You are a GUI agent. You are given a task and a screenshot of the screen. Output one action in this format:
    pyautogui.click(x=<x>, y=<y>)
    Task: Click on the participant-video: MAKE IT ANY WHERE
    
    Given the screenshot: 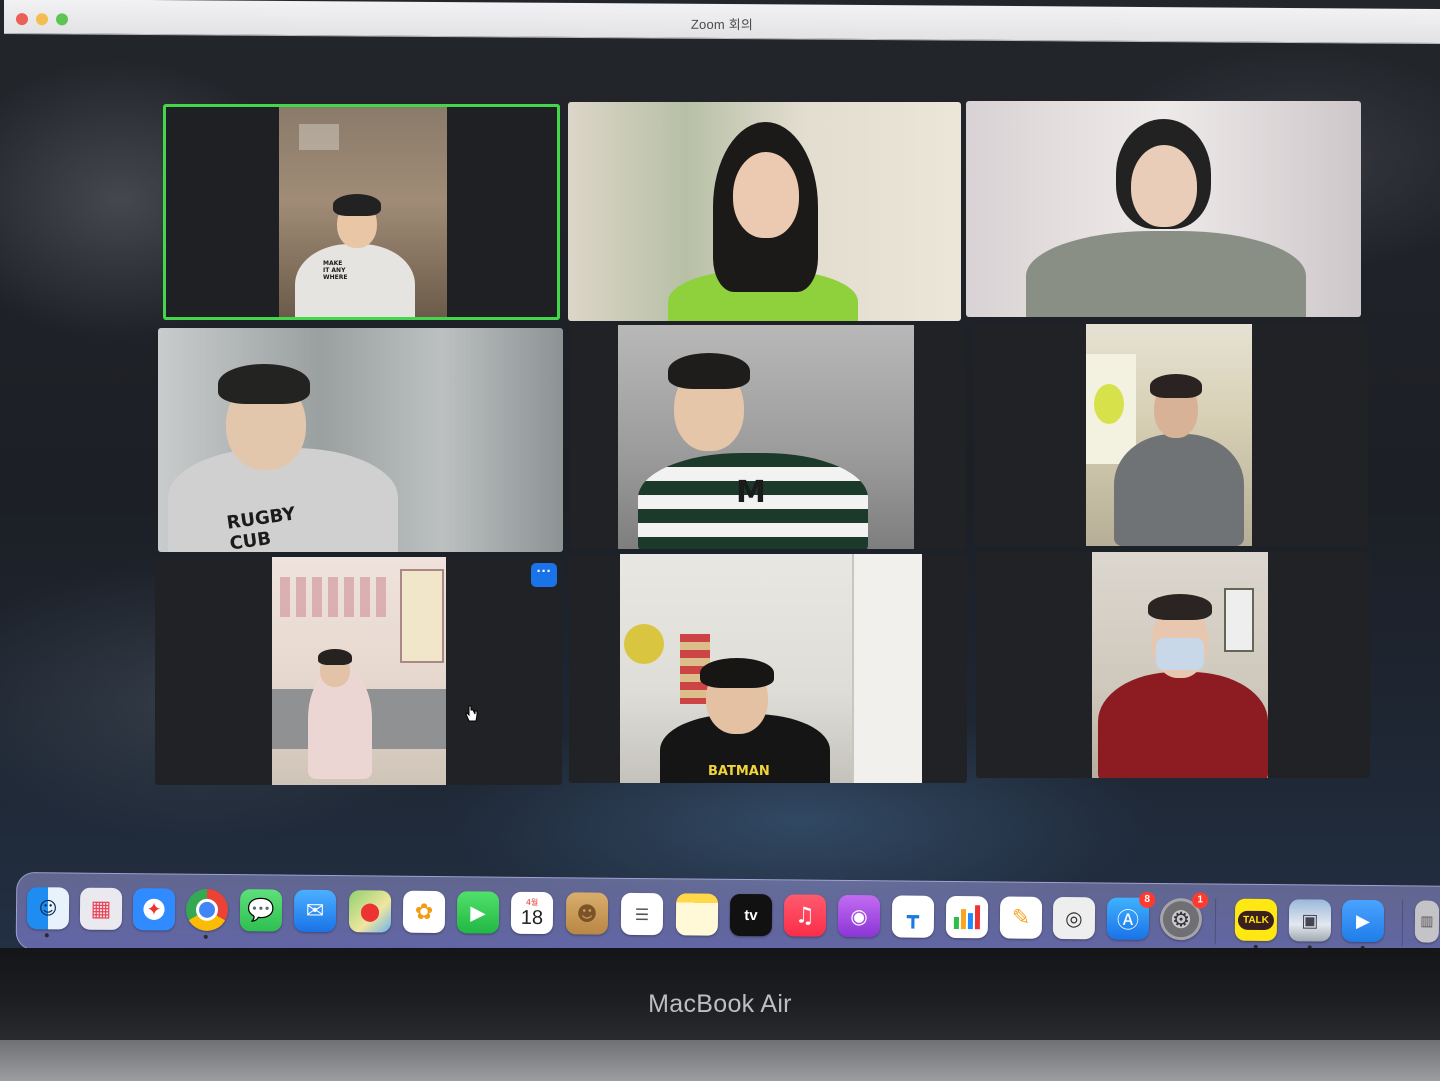 What is the action you would take?
    pyautogui.click(x=363, y=212)
    